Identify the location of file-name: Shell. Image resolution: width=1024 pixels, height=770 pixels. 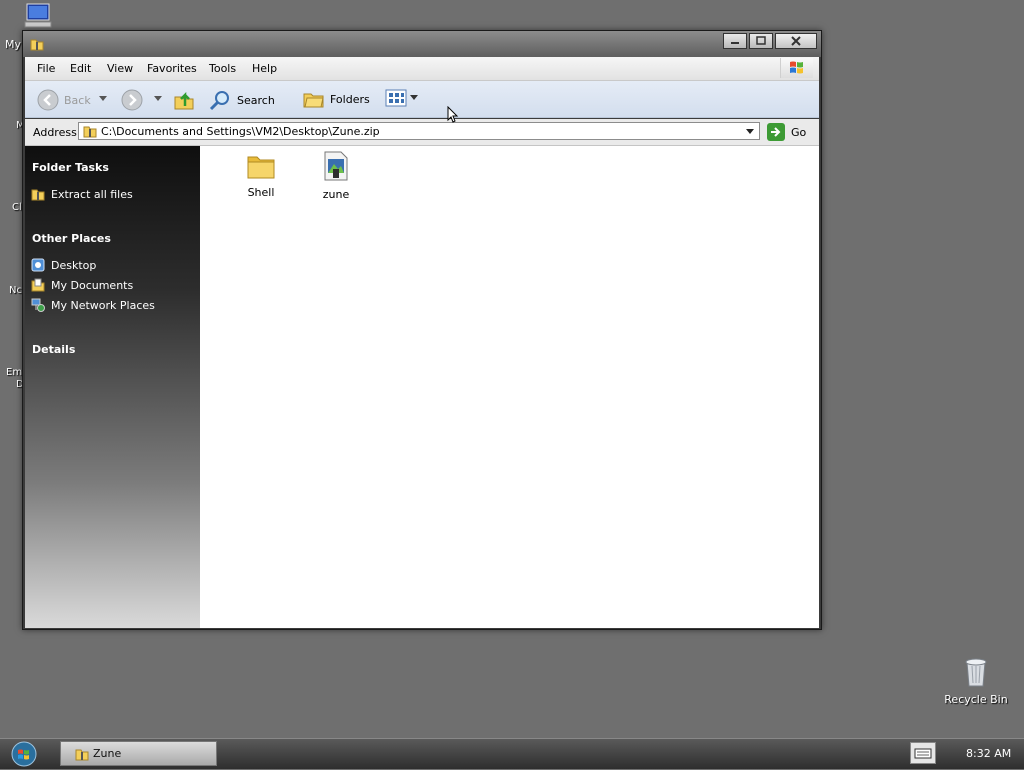
(261, 192).